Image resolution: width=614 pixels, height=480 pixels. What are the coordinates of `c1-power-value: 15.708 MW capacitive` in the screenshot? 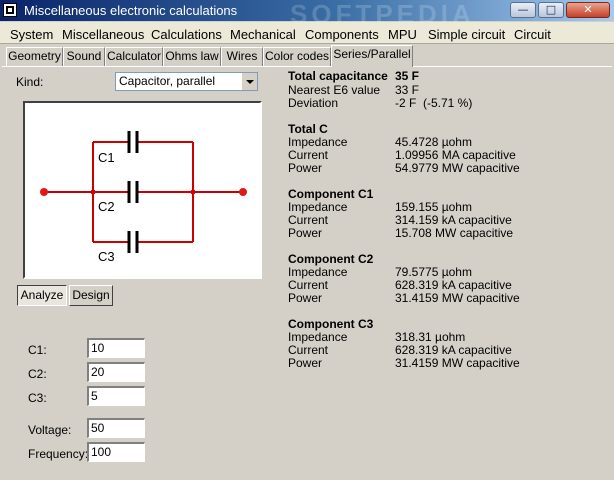 It's located at (454, 233).